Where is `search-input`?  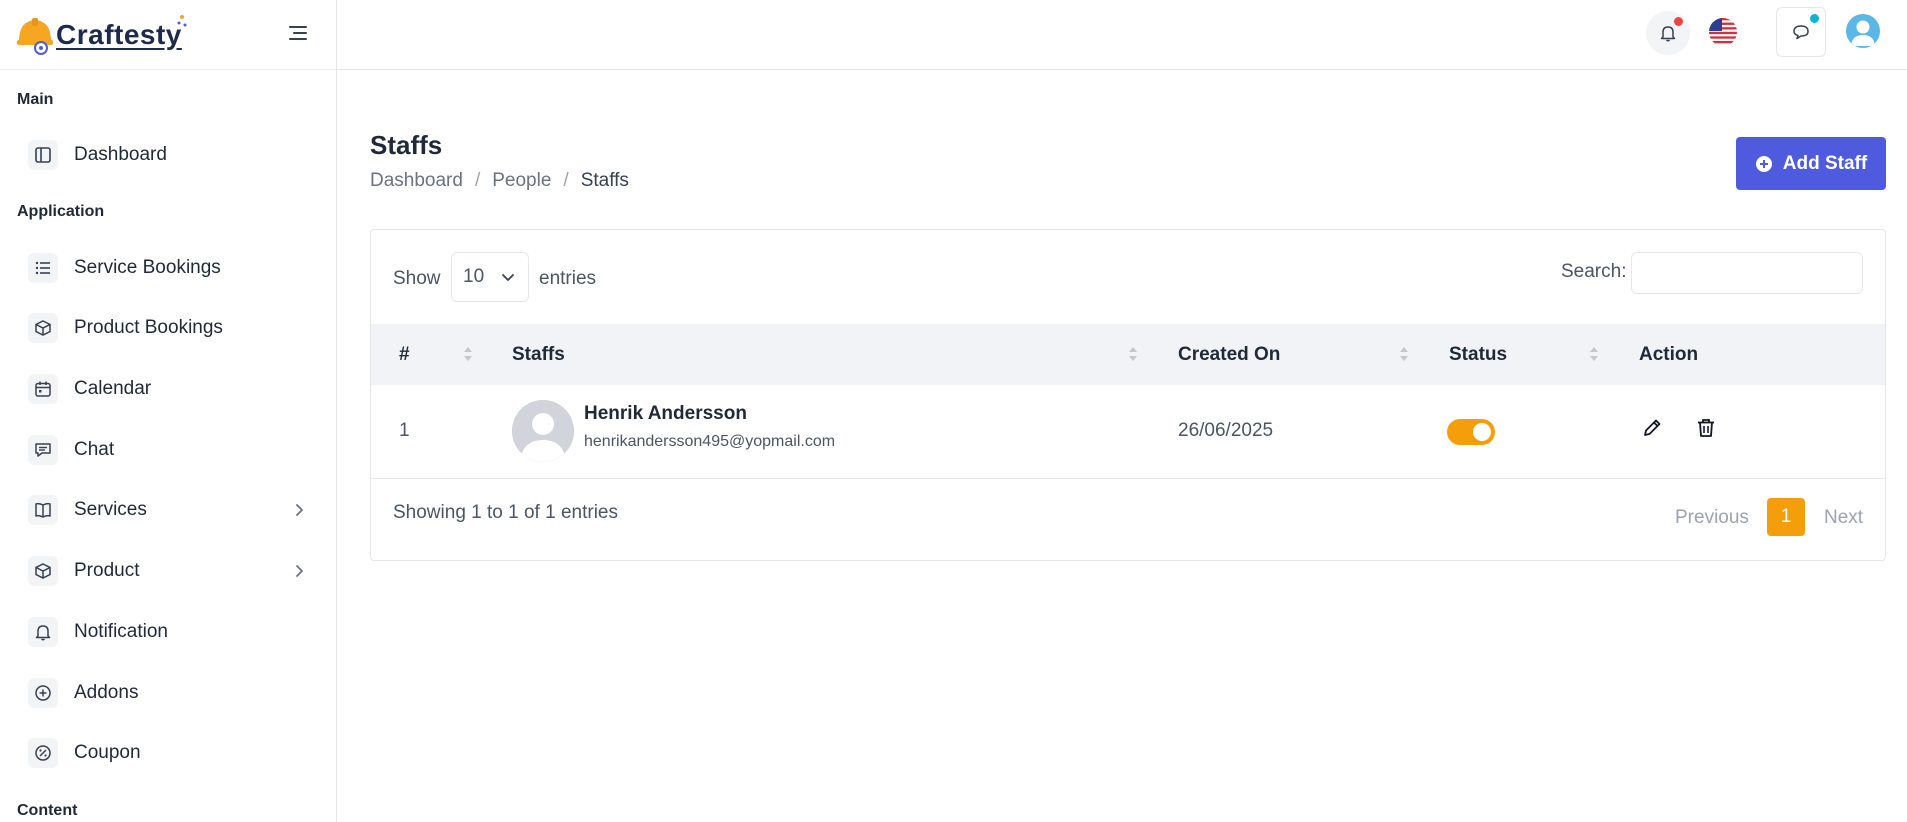 search-input is located at coordinates (1747, 273).